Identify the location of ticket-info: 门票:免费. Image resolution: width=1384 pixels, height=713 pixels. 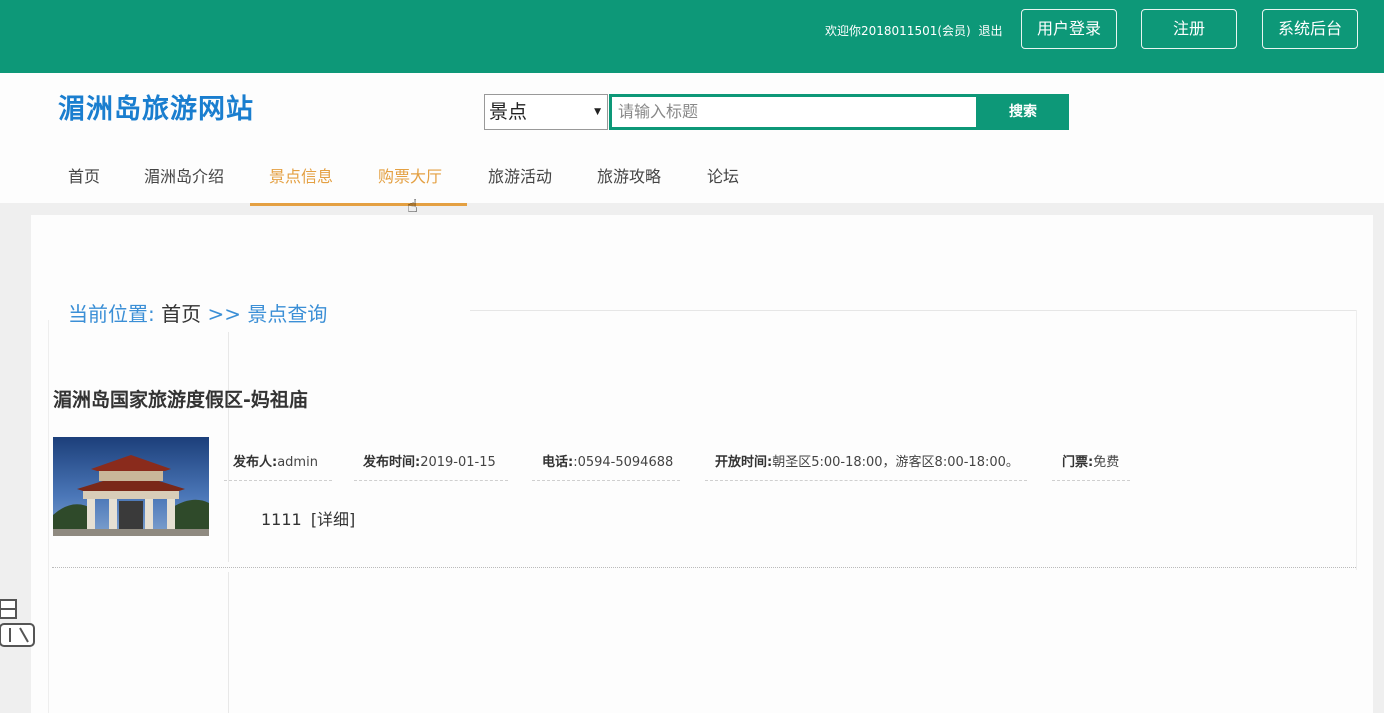
(1090, 460).